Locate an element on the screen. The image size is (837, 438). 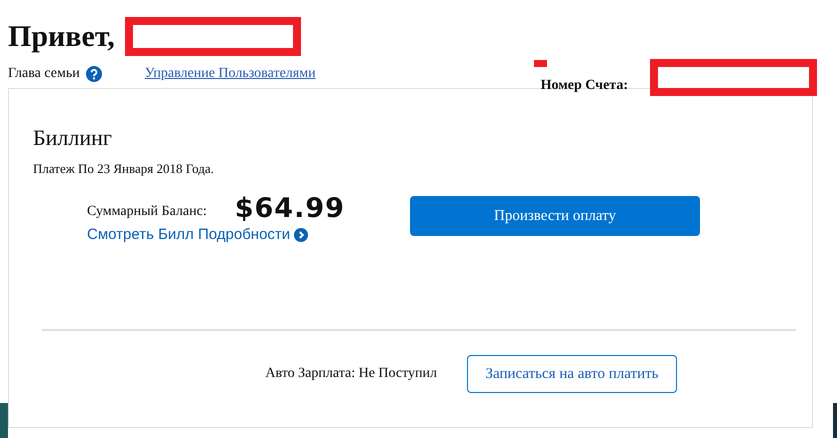
manage-users-link: Управление Пользователями is located at coordinates (230, 74).